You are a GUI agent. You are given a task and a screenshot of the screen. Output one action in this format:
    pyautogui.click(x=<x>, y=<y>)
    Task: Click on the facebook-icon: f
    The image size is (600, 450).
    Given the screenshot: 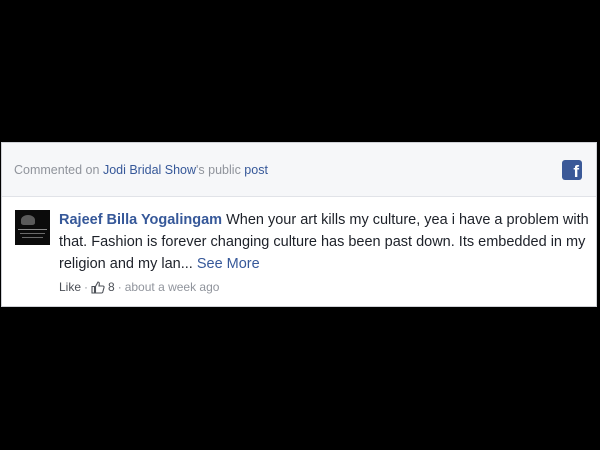 What is the action you would take?
    pyautogui.click(x=572, y=170)
    